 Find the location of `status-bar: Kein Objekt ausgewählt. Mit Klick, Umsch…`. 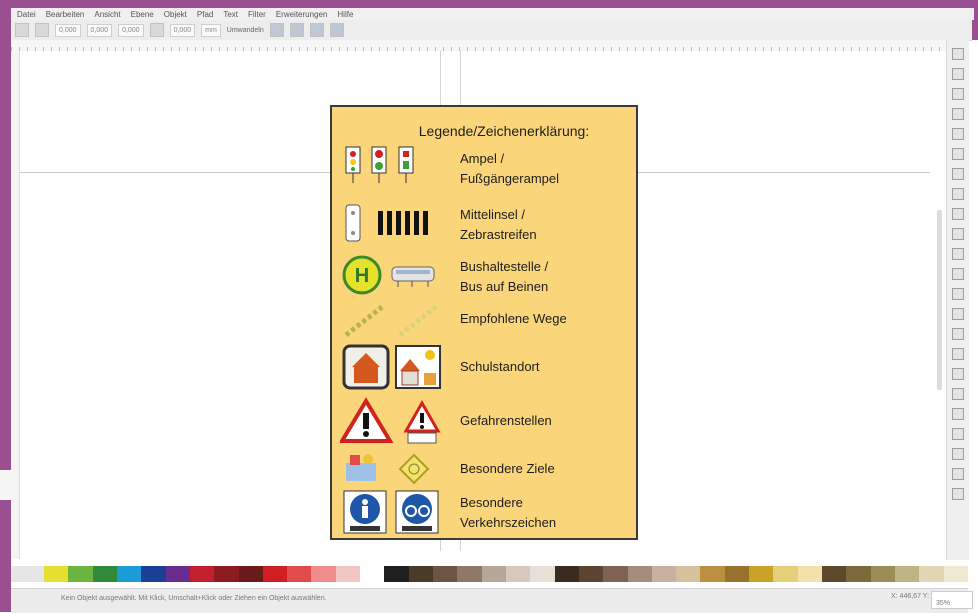

status-bar: Kein Objekt ausgewählt. Mit Klick, Umsch… is located at coordinates (492, 600).